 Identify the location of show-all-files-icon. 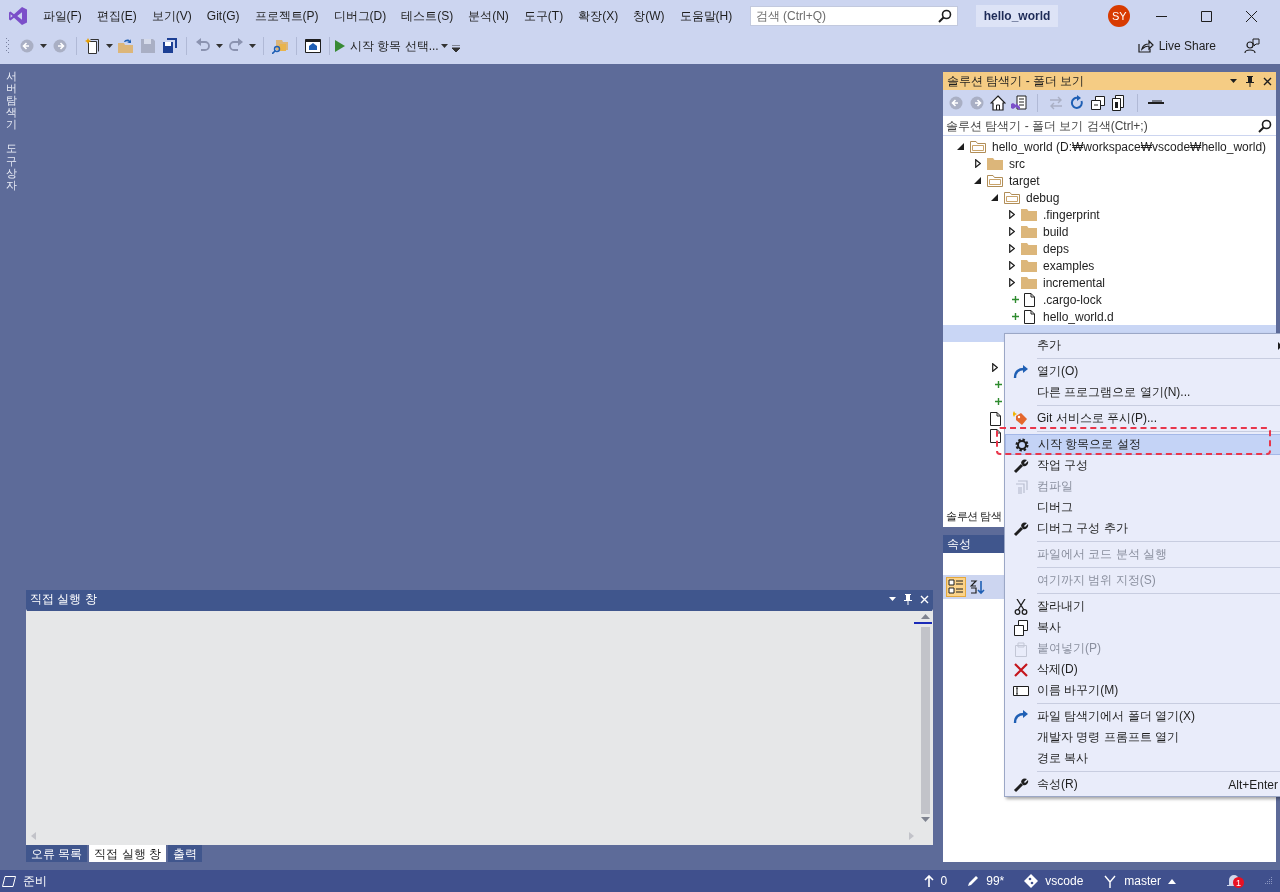
(1119, 103).